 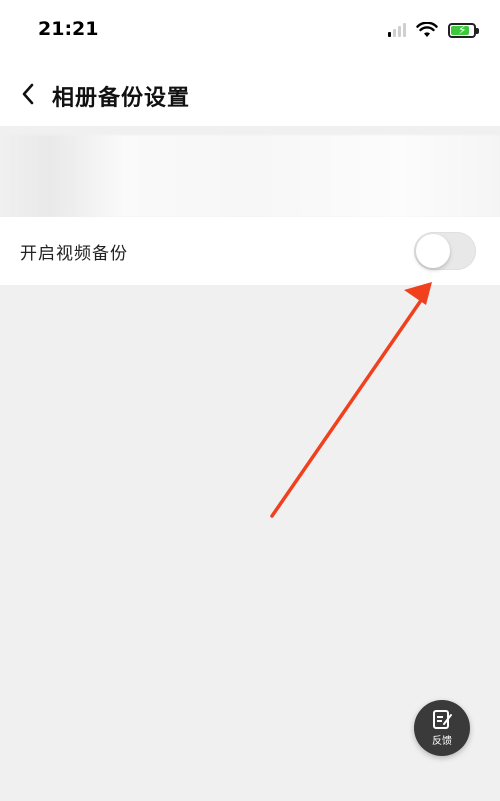 I want to click on cellular-signal-icon, so click(x=397, y=30).